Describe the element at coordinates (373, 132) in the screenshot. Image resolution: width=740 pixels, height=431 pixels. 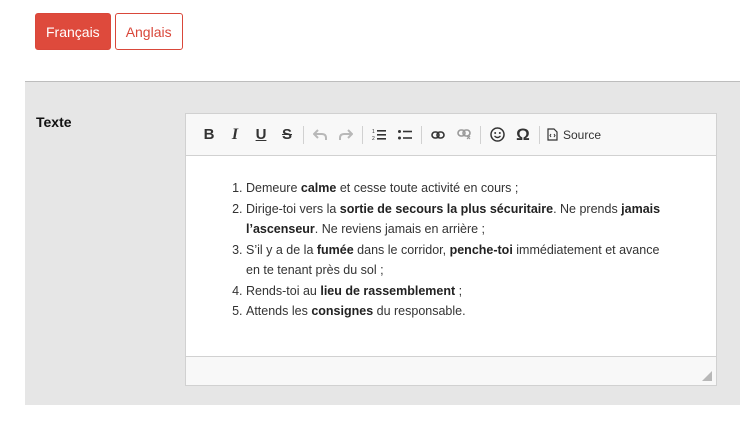
I see `svg-text: 1` at that location.